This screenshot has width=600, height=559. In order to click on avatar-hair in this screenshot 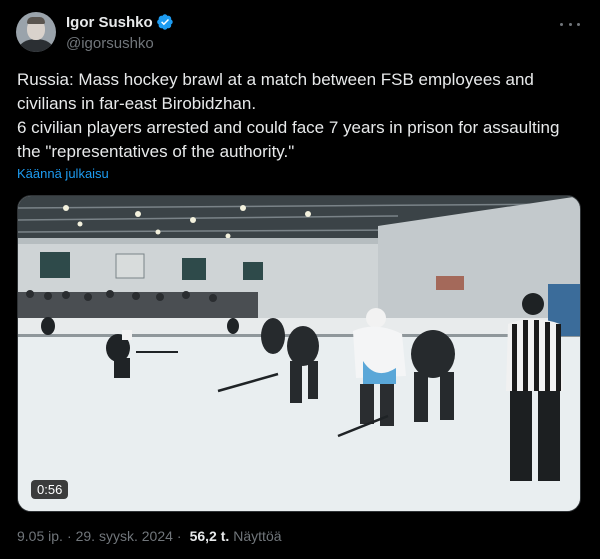, I will do `click(36, 20)`.